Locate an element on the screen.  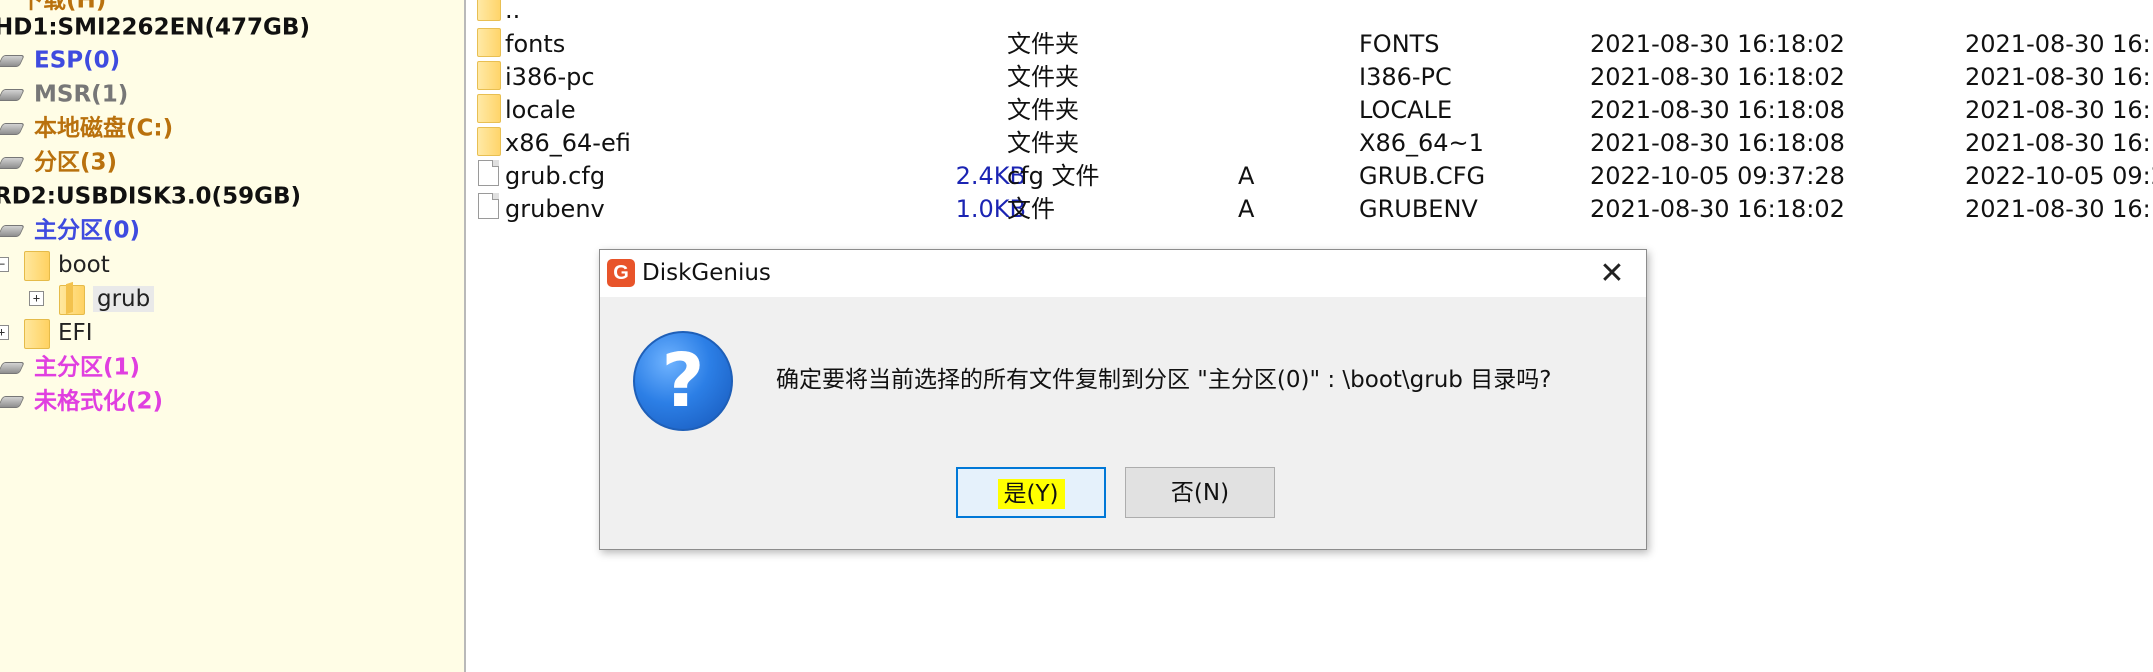
tree-folder-efi: EFI is located at coordinates (58, 333).